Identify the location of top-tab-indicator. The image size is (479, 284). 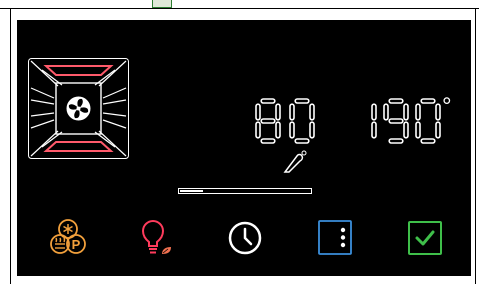
(162, 4).